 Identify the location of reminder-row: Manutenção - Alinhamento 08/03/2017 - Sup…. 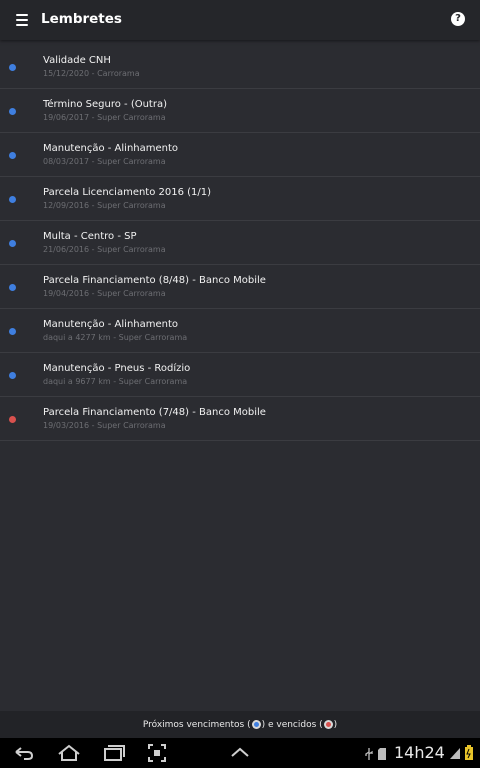
(240, 155).